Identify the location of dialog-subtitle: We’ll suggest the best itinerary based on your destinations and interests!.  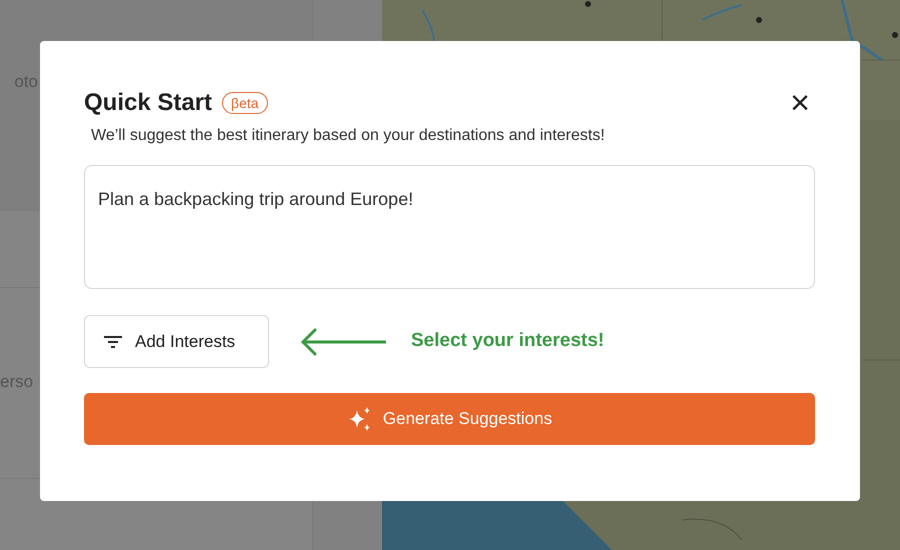
(348, 136).